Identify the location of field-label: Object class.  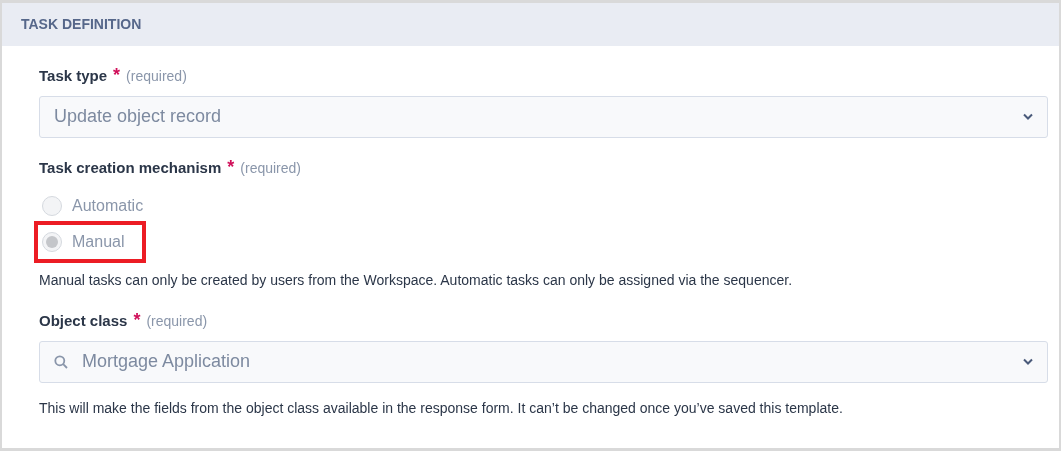
(83, 321).